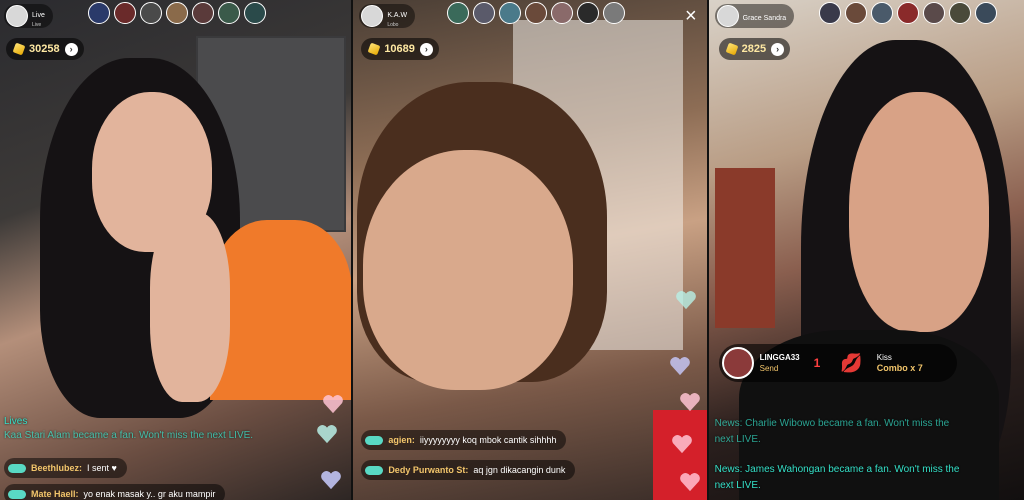 This screenshot has width=1024, height=500. Describe the element at coordinates (598, 185) in the screenshot. I see `background-wall` at that location.